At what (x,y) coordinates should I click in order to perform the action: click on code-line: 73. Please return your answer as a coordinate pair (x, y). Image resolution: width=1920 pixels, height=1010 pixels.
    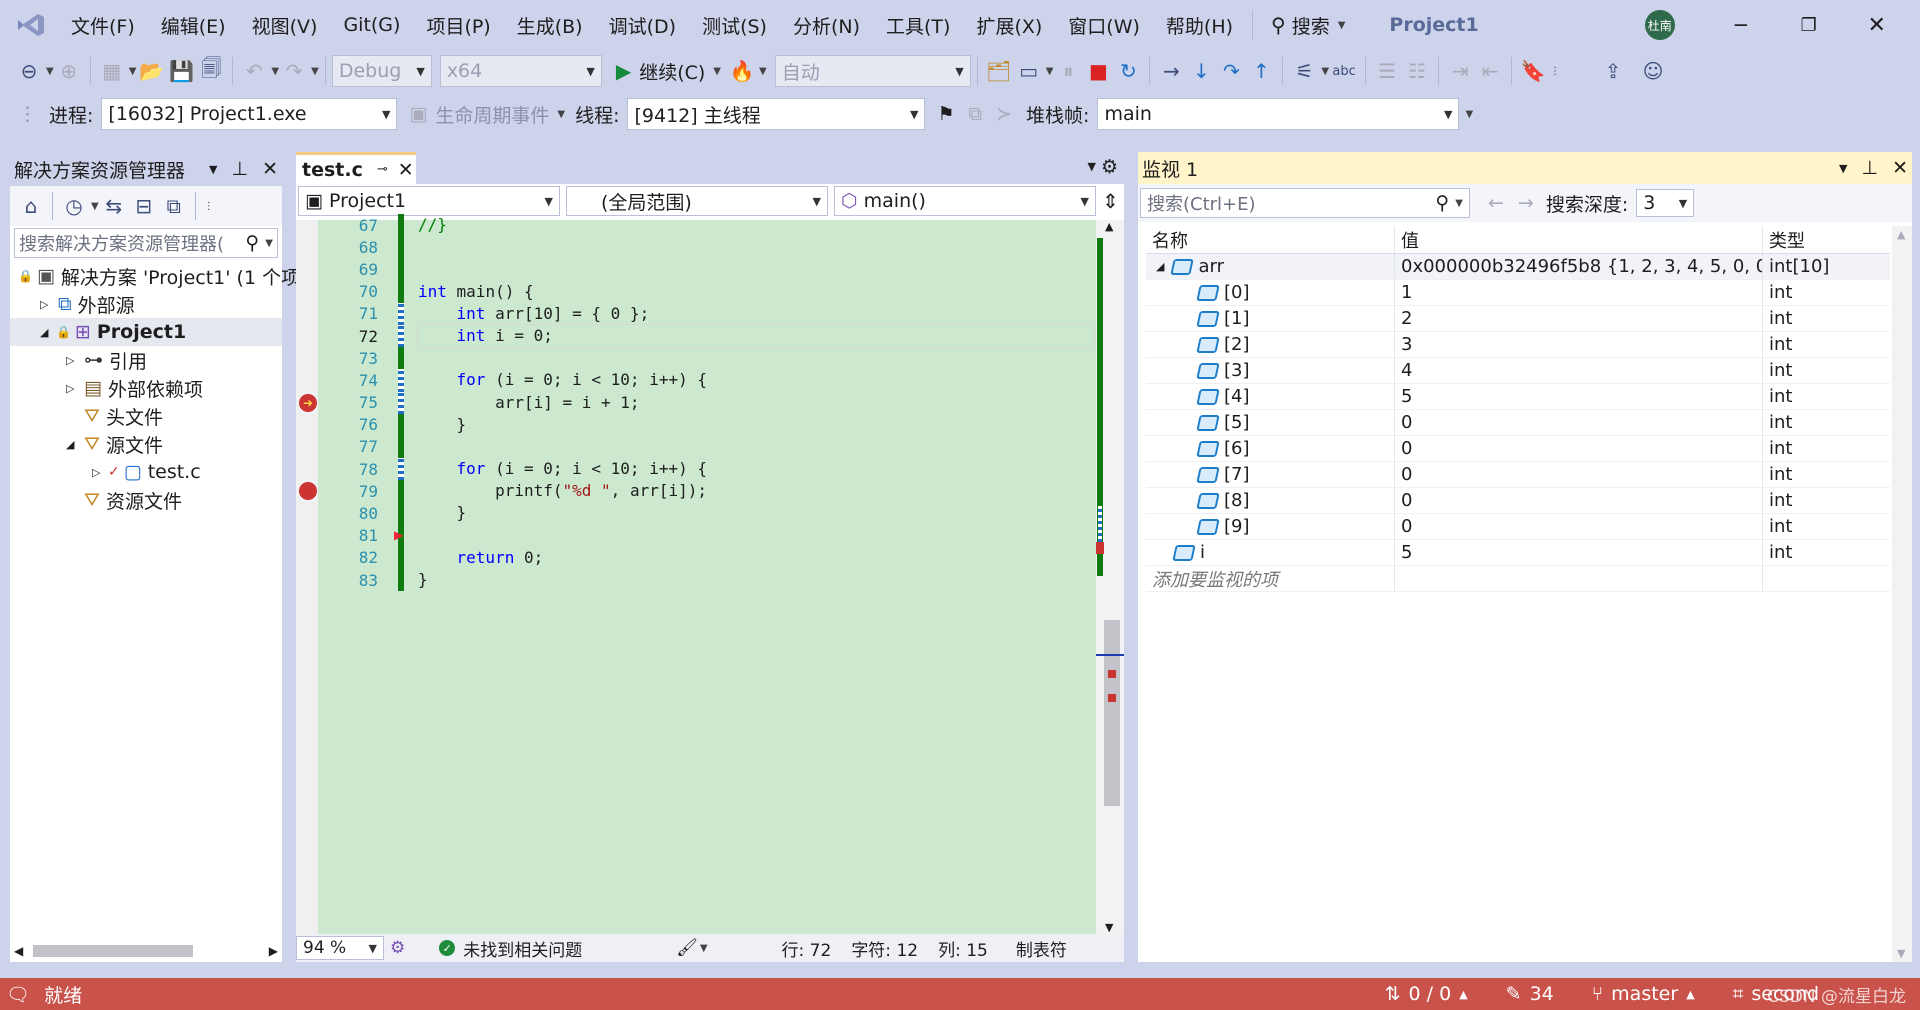
    Looking at the image, I should click on (706, 358).